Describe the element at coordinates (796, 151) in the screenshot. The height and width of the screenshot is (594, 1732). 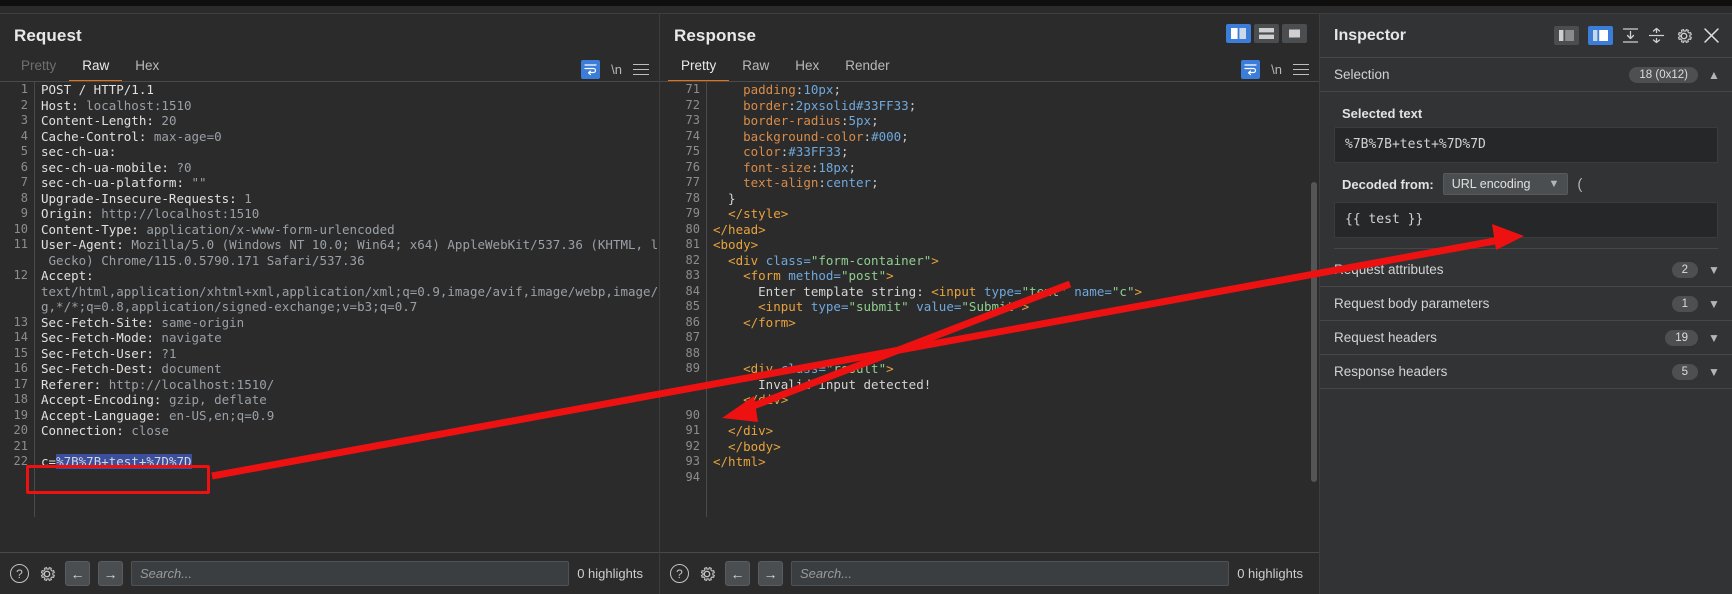
I see `code-text: color:#33FF33;` at that location.